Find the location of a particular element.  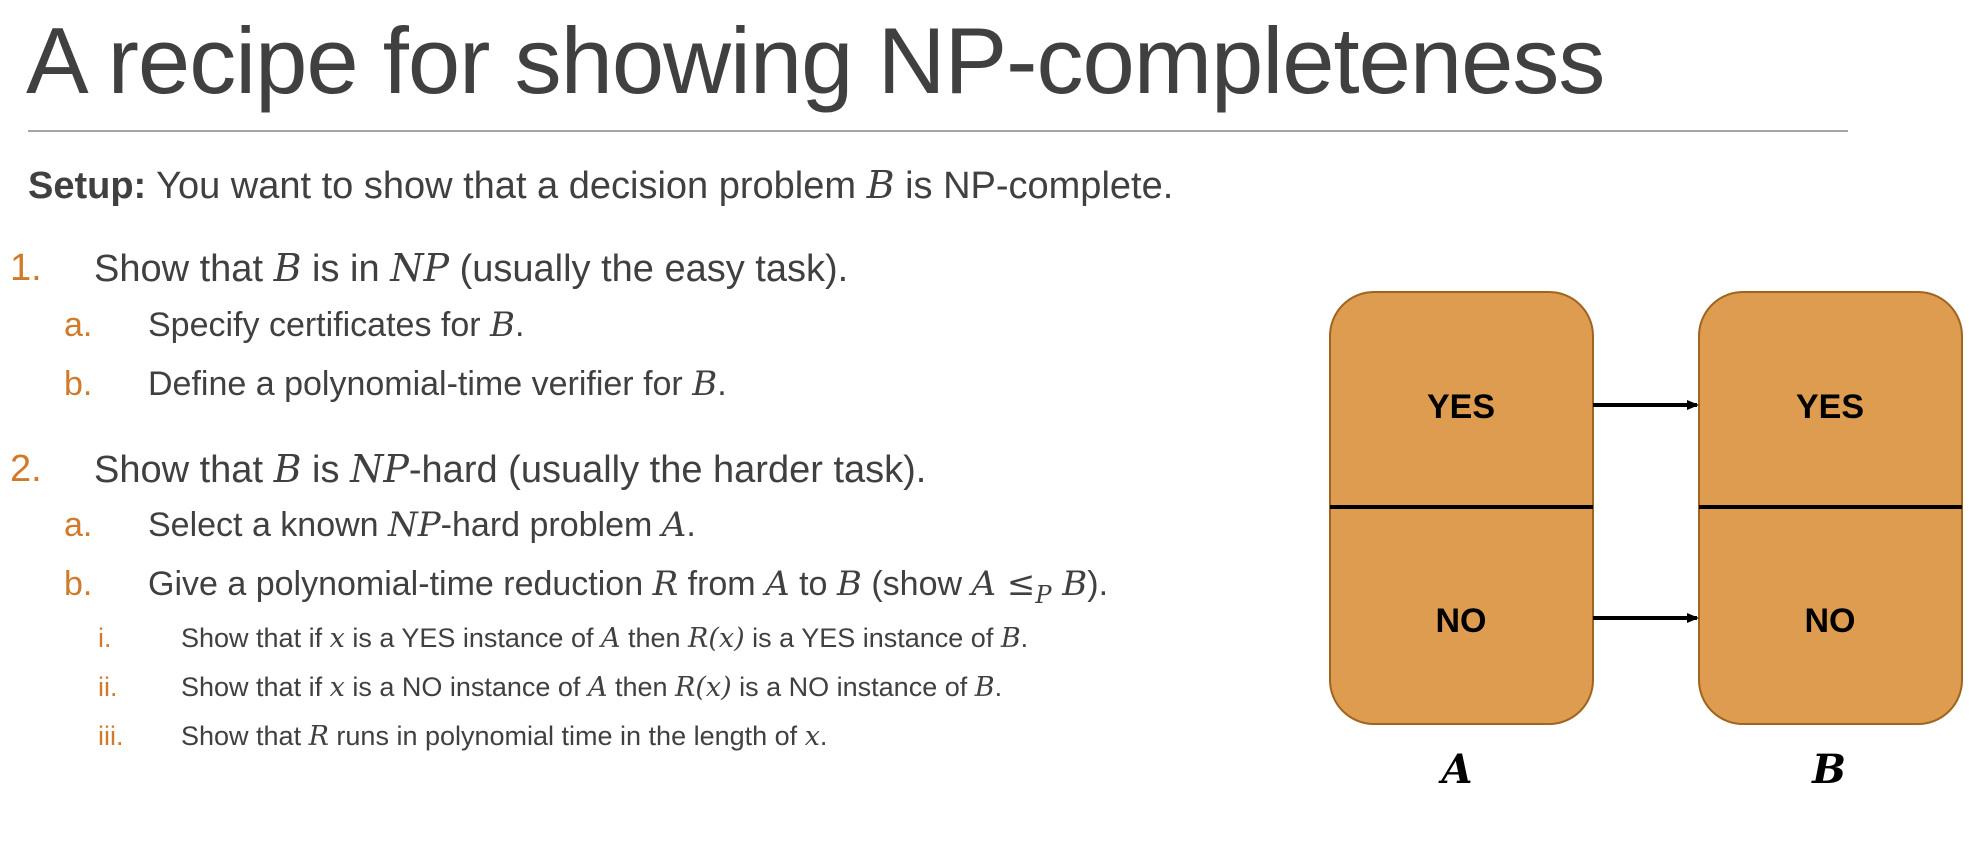

box-b-yes: YES is located at coordinates (1830, 407).